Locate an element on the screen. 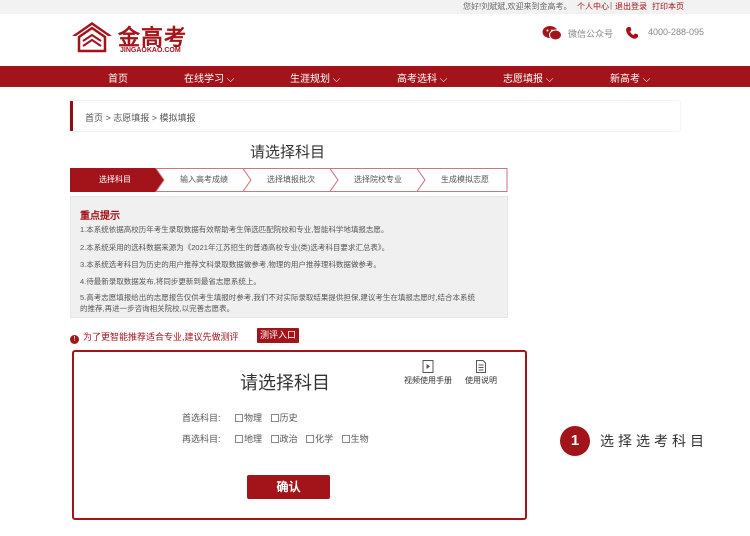 The image size is (750, 536). logo-url: JINGAOKAO.COM is located at coordinates (150, 50).